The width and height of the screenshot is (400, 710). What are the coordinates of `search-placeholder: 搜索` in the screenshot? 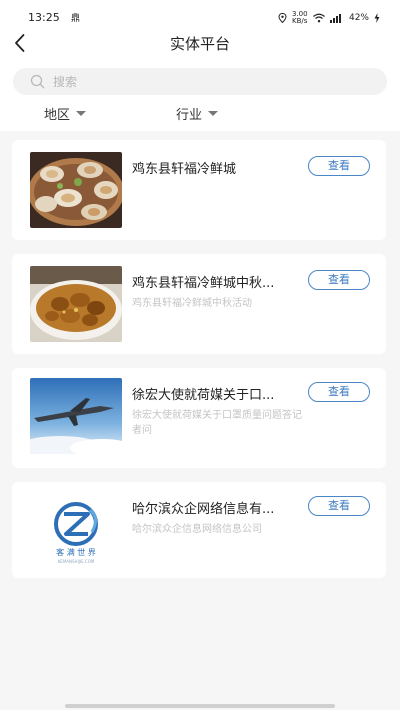 It's located at (65, 82).